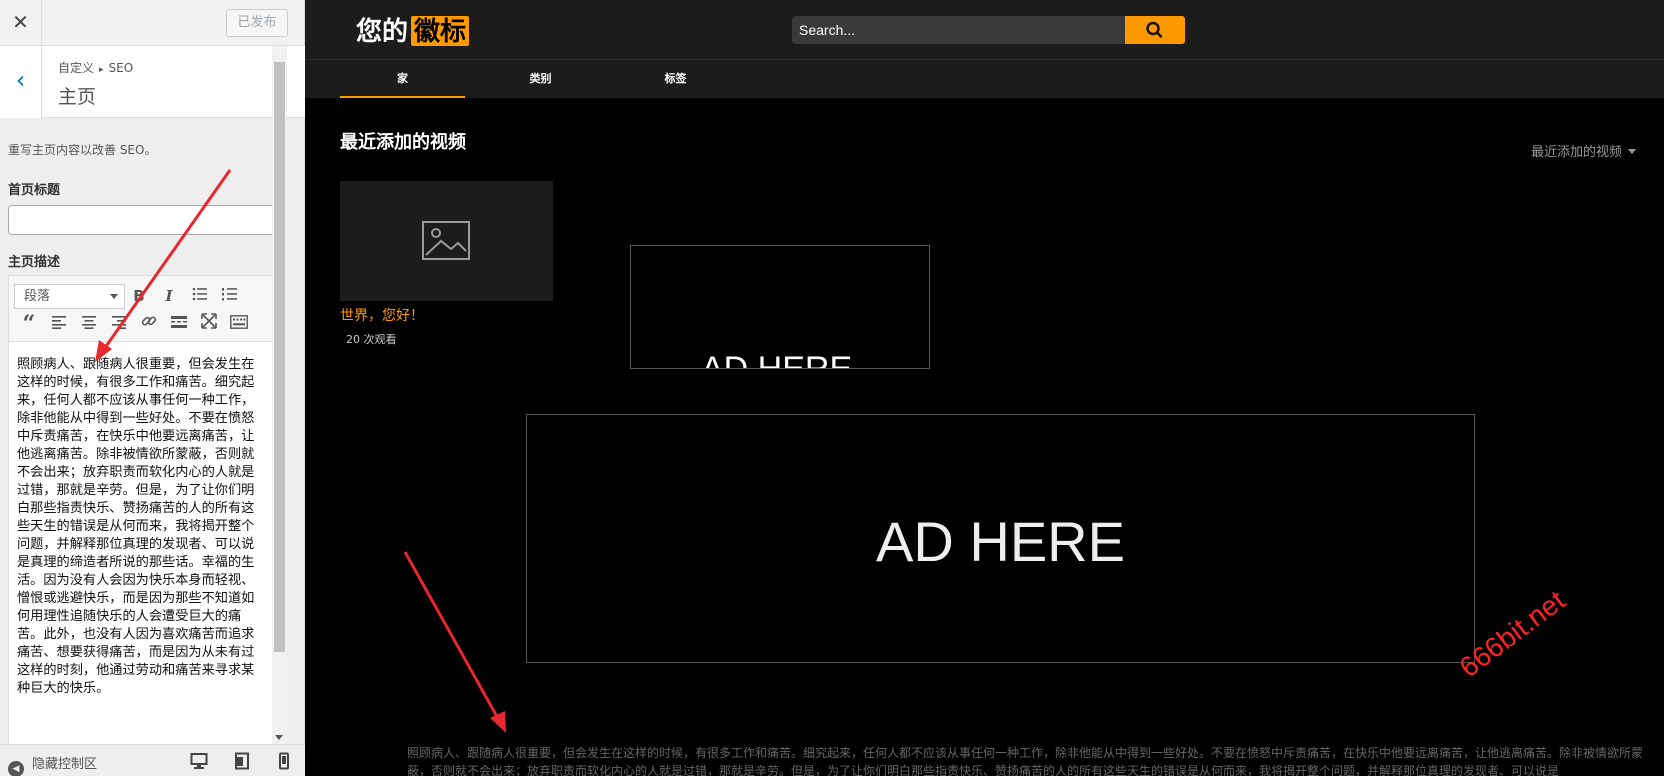 The height and width of the screenshot is (776, 1664). I want to click on arrow-to-footer-icon, so click(454, 642).